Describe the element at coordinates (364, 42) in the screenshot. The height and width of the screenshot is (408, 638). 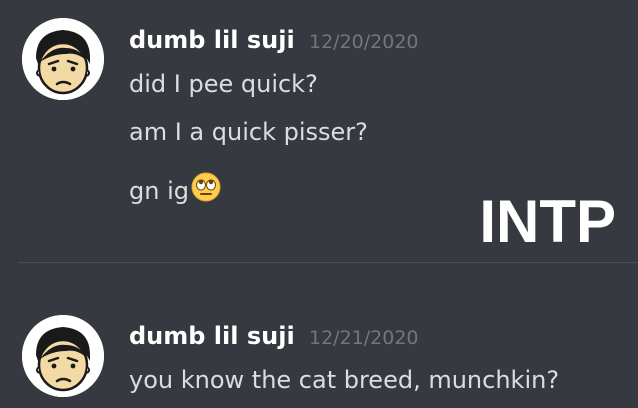
I see `message-timestamp: 12/20/2020` at that location.